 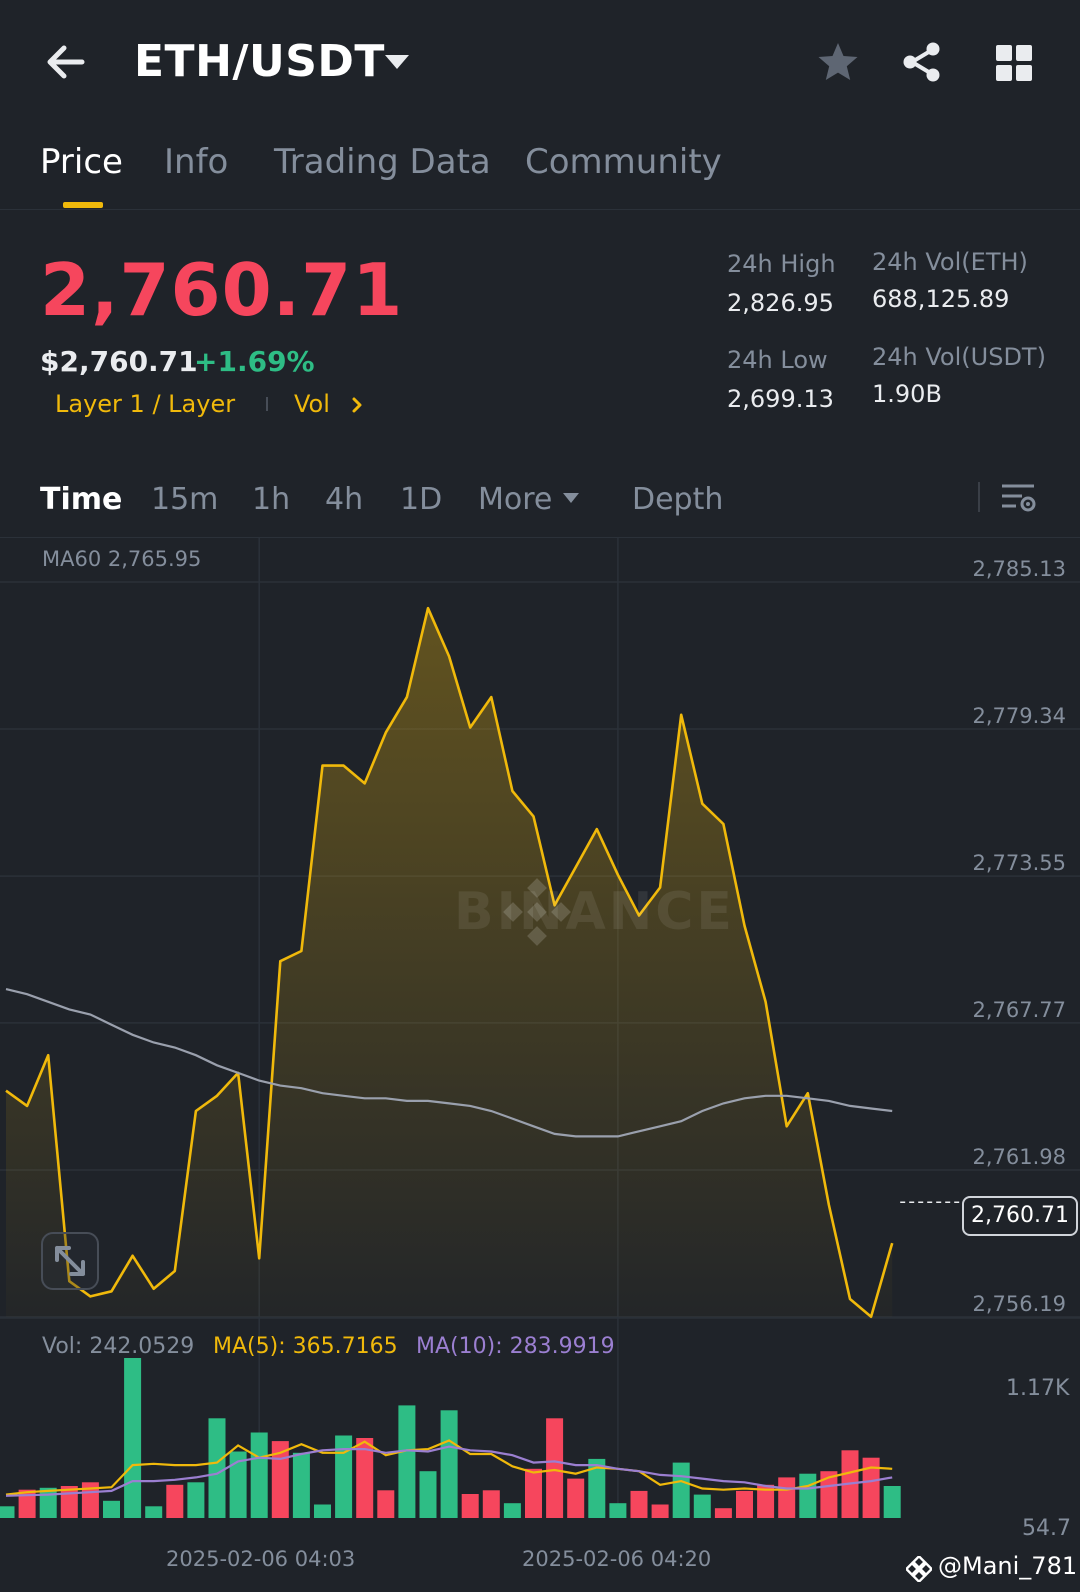 What do you see at coordinates (145, 404) in the screenshot?
I see `category-tag: Layer 1 / Layer` at bounding box center [145, 404].